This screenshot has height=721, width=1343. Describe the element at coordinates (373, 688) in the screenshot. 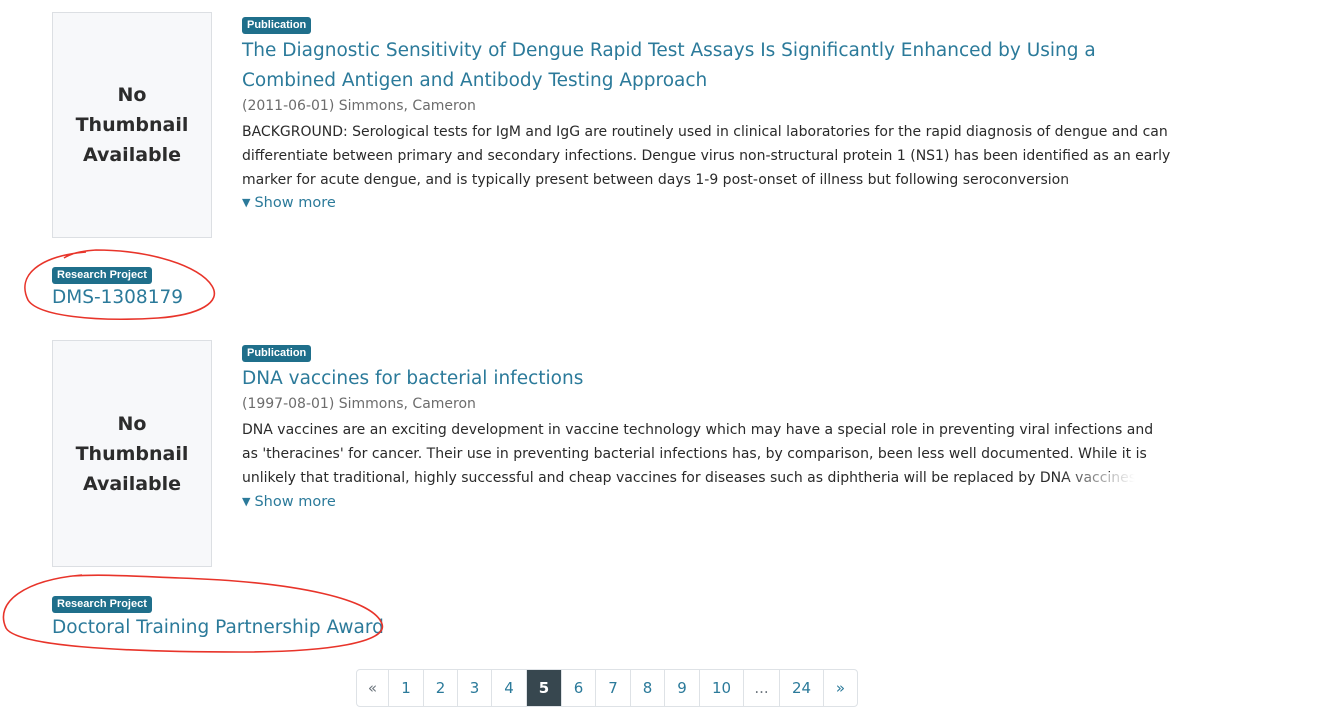

I see `pagination-prev: «` at that location.